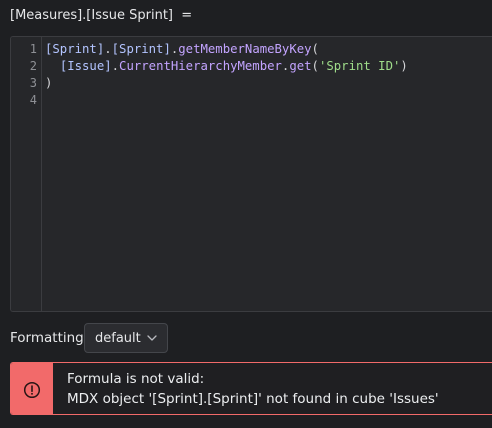  I want to click on measure-title: [Measures].[Issue Sprint] =, so click(101, 15).